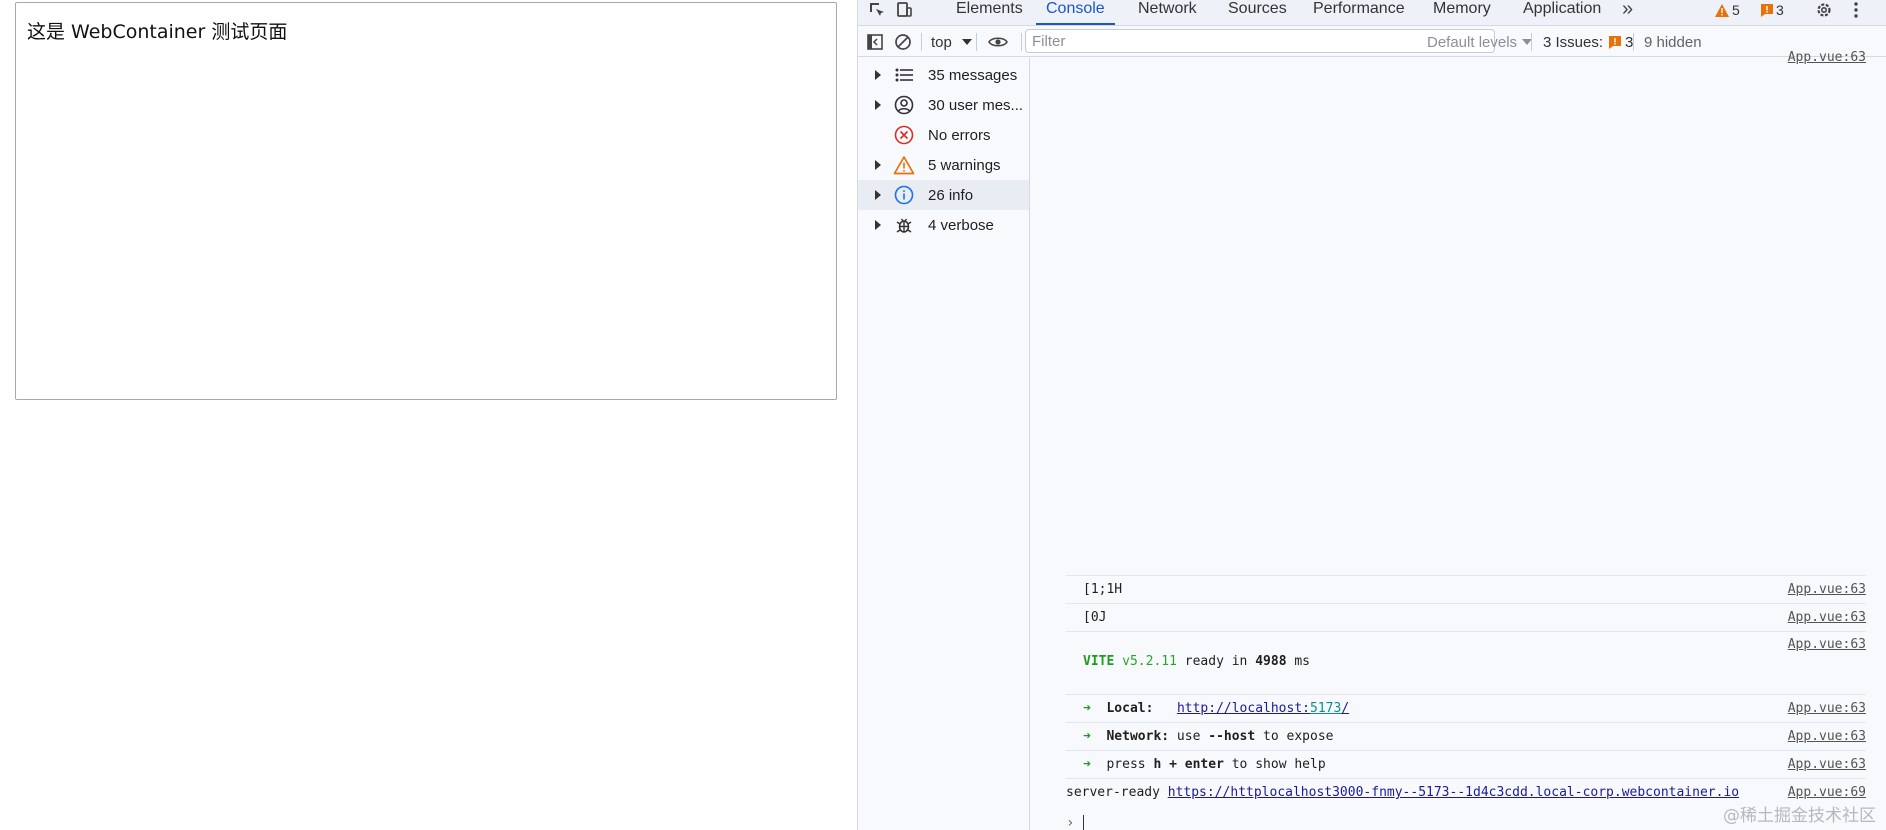  I want to click on sidebar-item-errors: No errors, so click(943, 135).